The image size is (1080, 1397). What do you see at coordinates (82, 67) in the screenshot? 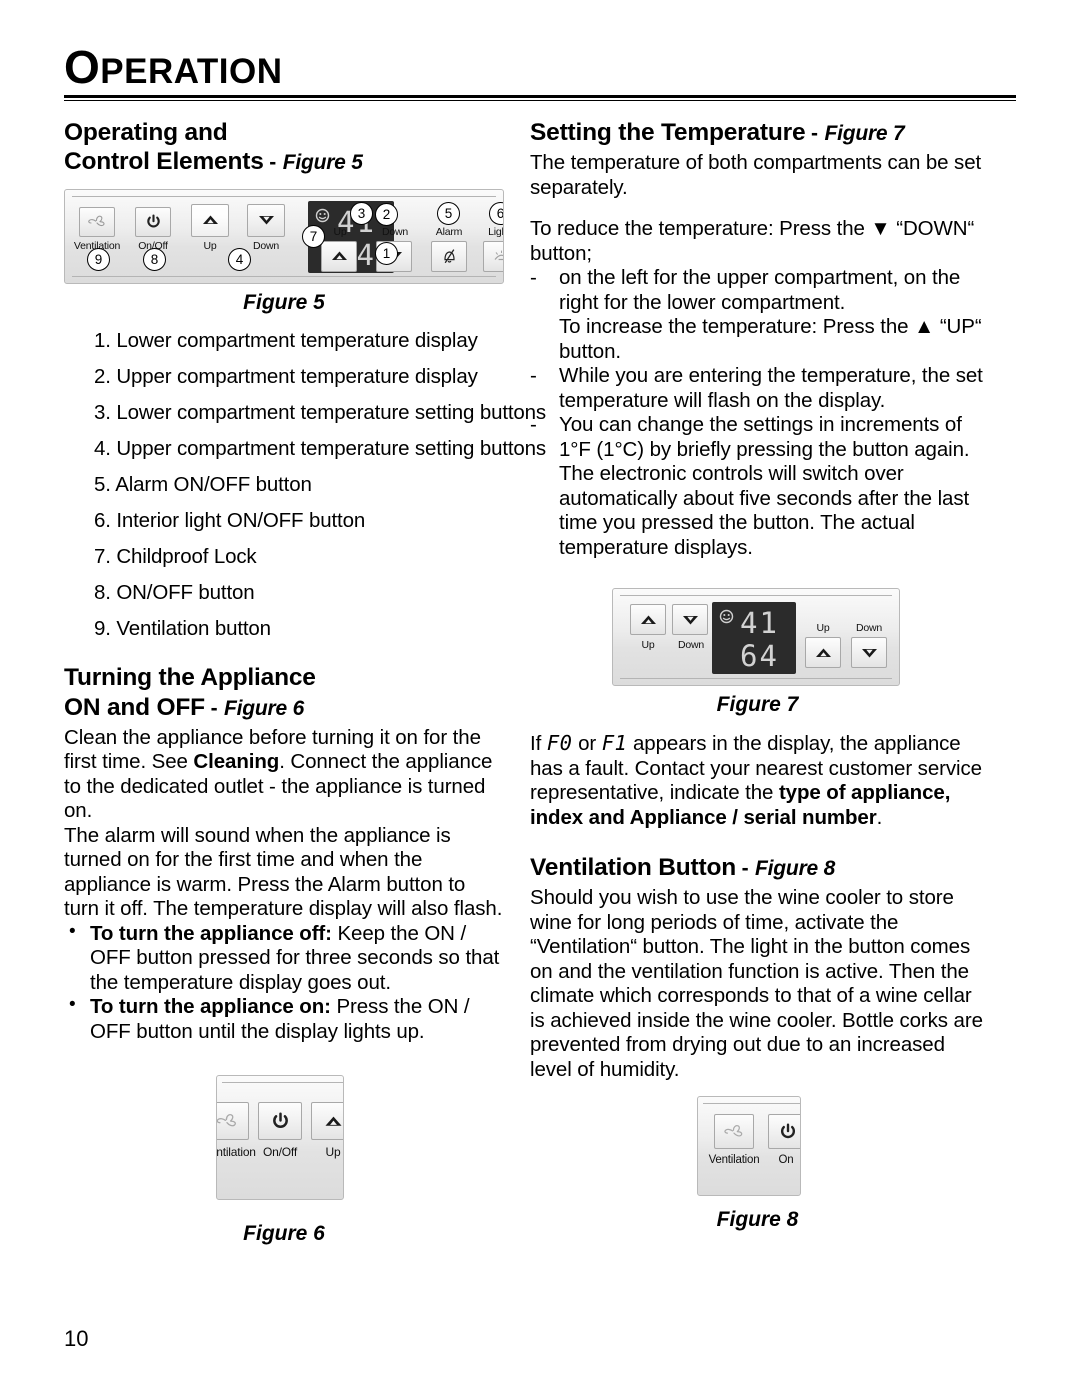
I see `chapter-title-first-letter: O` at bounding box center [82, 67].